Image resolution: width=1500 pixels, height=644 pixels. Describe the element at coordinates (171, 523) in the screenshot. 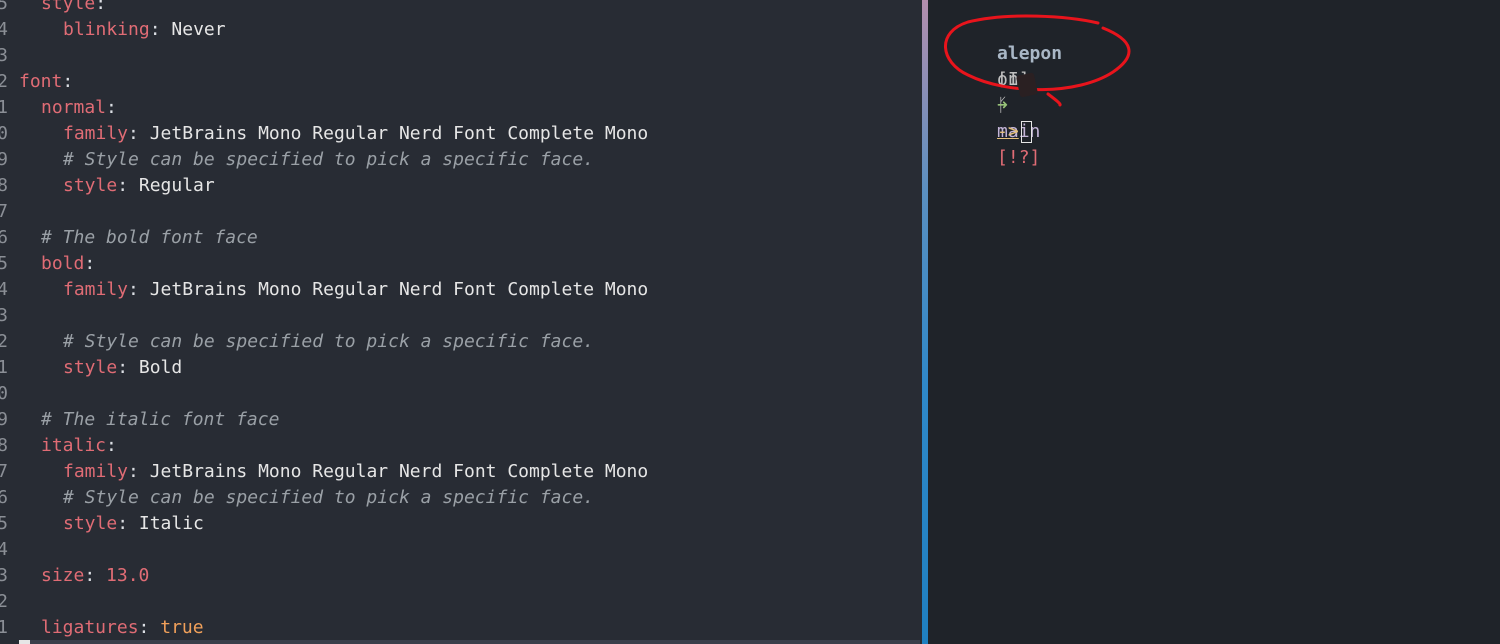

I see `yaml-value: Italic` at that location.